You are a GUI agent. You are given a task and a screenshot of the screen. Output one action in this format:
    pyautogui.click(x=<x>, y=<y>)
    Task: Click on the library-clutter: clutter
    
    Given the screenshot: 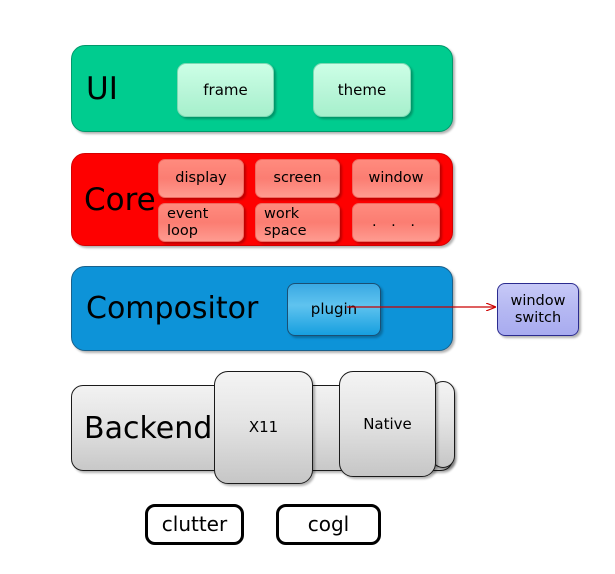 What is the action you would take?
    pyautogui.click(x=194, y=524)
    